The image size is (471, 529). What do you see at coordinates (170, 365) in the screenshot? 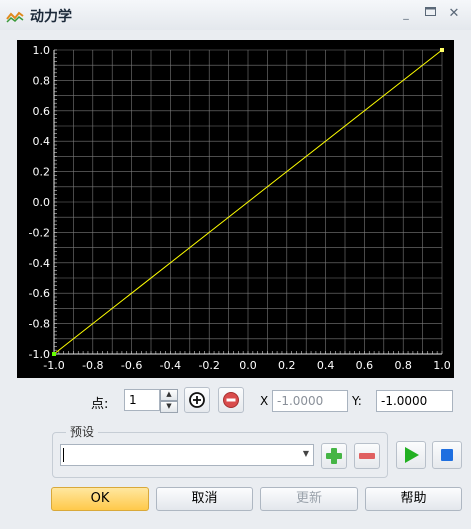
I see `x-tick-label: -0.4` at bounding box center [170, 365].